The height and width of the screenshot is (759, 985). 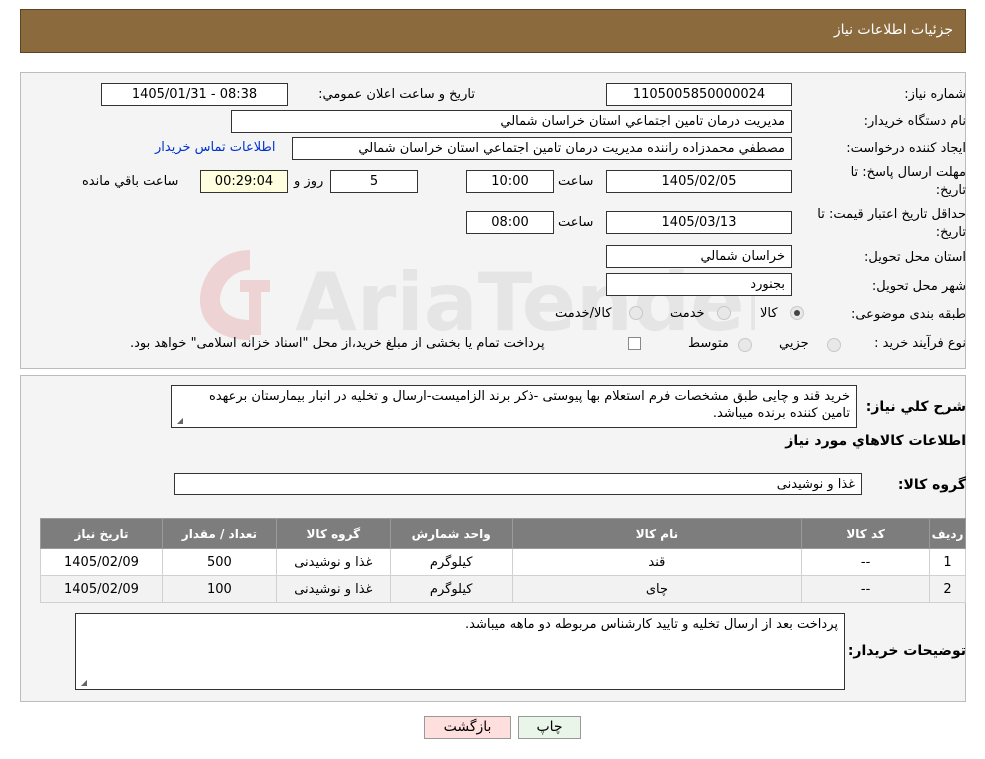 I want to click on validity-label-2: تاريخ:, so click(x=950, y=232).